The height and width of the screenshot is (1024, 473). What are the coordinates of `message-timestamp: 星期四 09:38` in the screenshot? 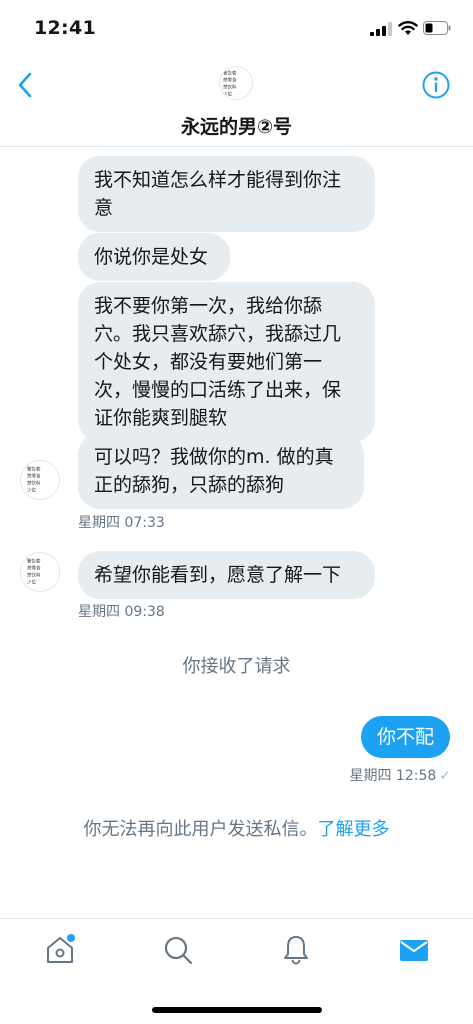 It's located at (121, 612).